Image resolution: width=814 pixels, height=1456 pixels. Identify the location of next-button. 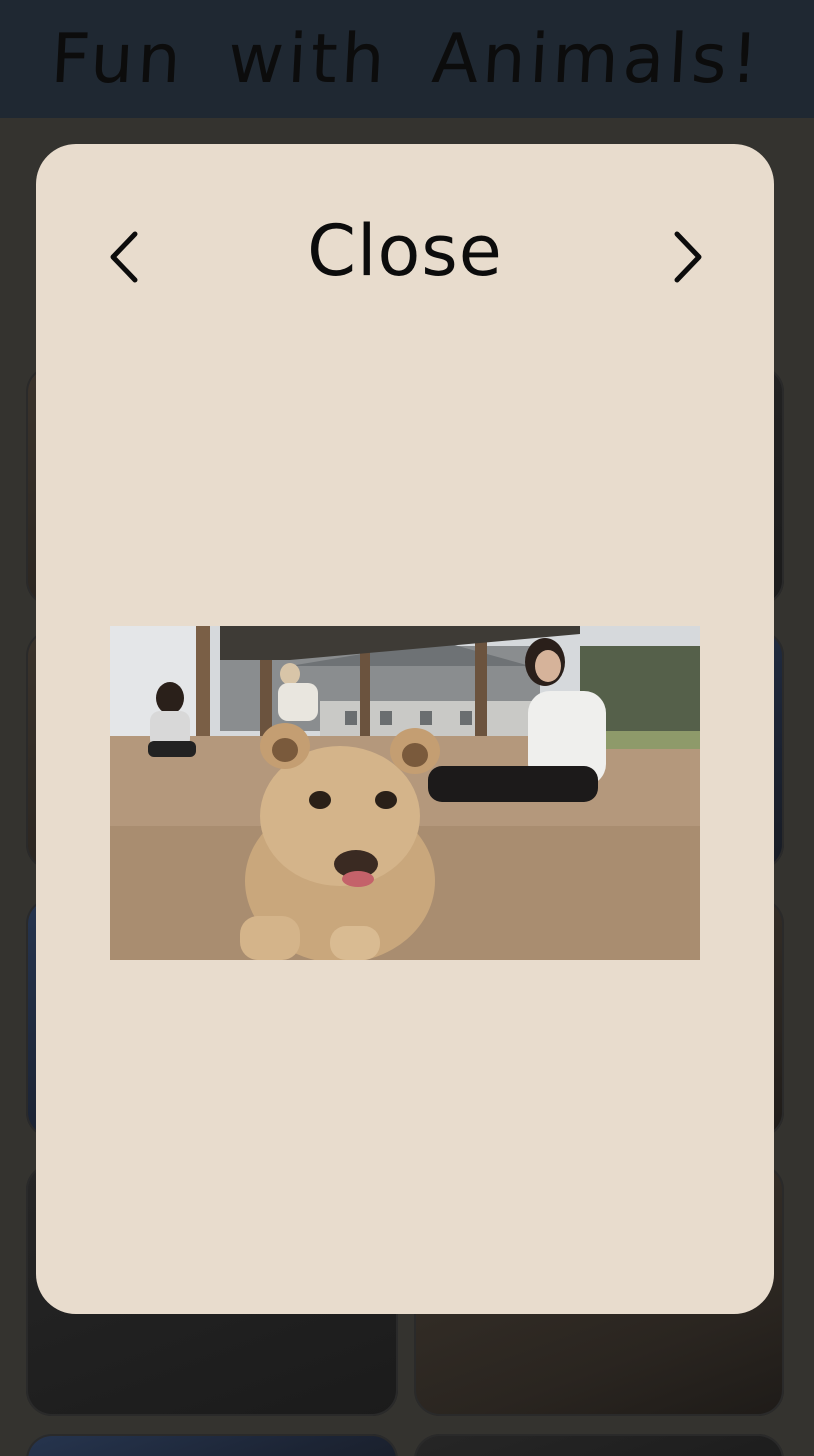
(688, 257).